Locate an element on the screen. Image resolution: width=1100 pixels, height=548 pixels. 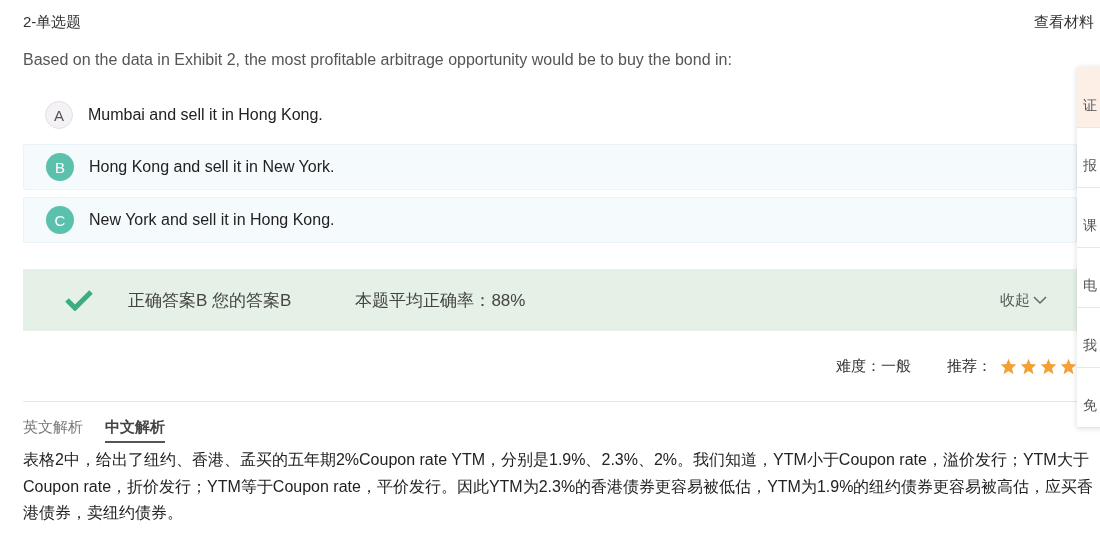
option-text: Hong Kong and sell it in New York. is located at coordinates (212, 167).